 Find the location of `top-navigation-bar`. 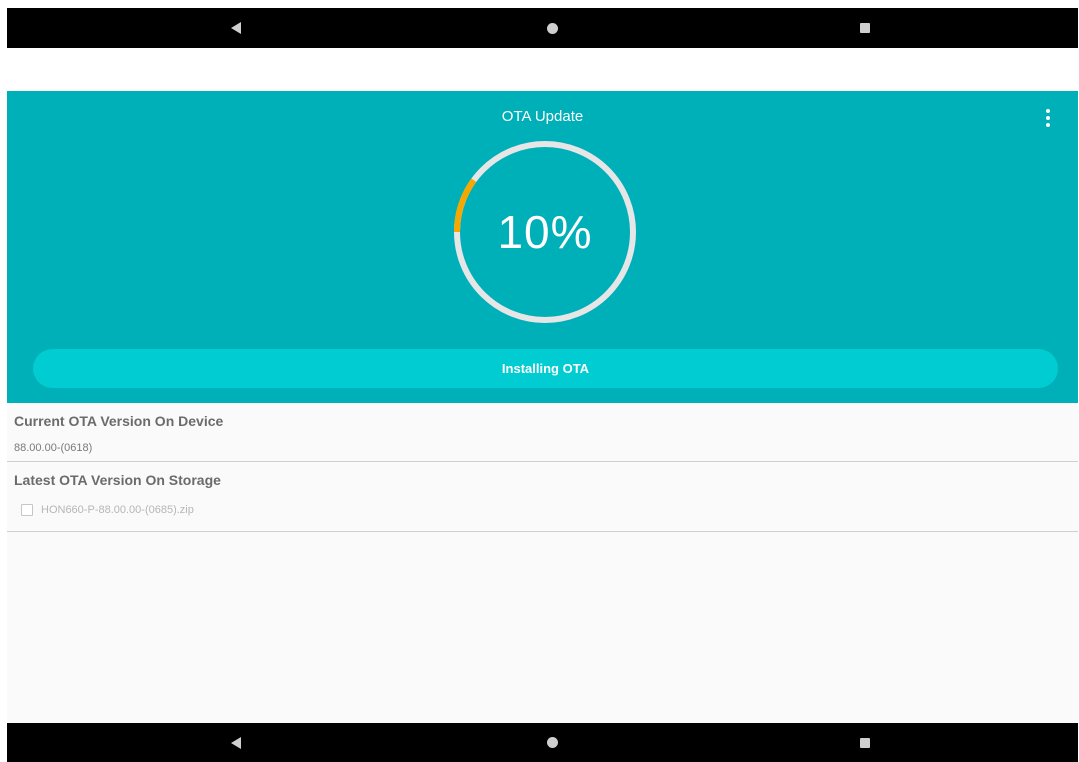

top-navigation-bar is located at coordinates (542, 28).